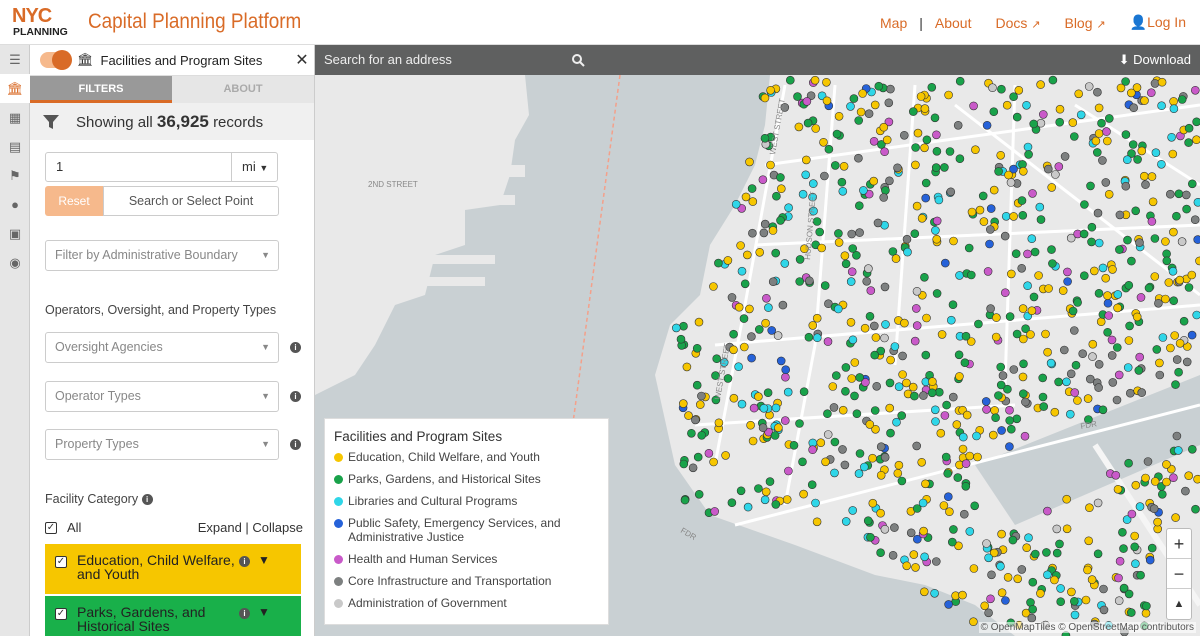  What do you see at coordinates (250, 527) in the screenshot?
I see `expand-collapse-link: Expand | Collapse` at bounding box center [250, 527].